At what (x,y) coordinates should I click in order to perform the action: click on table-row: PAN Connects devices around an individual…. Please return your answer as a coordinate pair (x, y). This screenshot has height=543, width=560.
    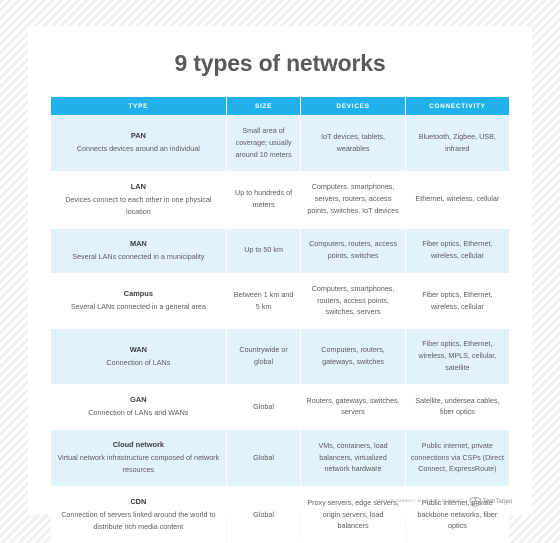
    Looking at the image, I should click on (280, 143).